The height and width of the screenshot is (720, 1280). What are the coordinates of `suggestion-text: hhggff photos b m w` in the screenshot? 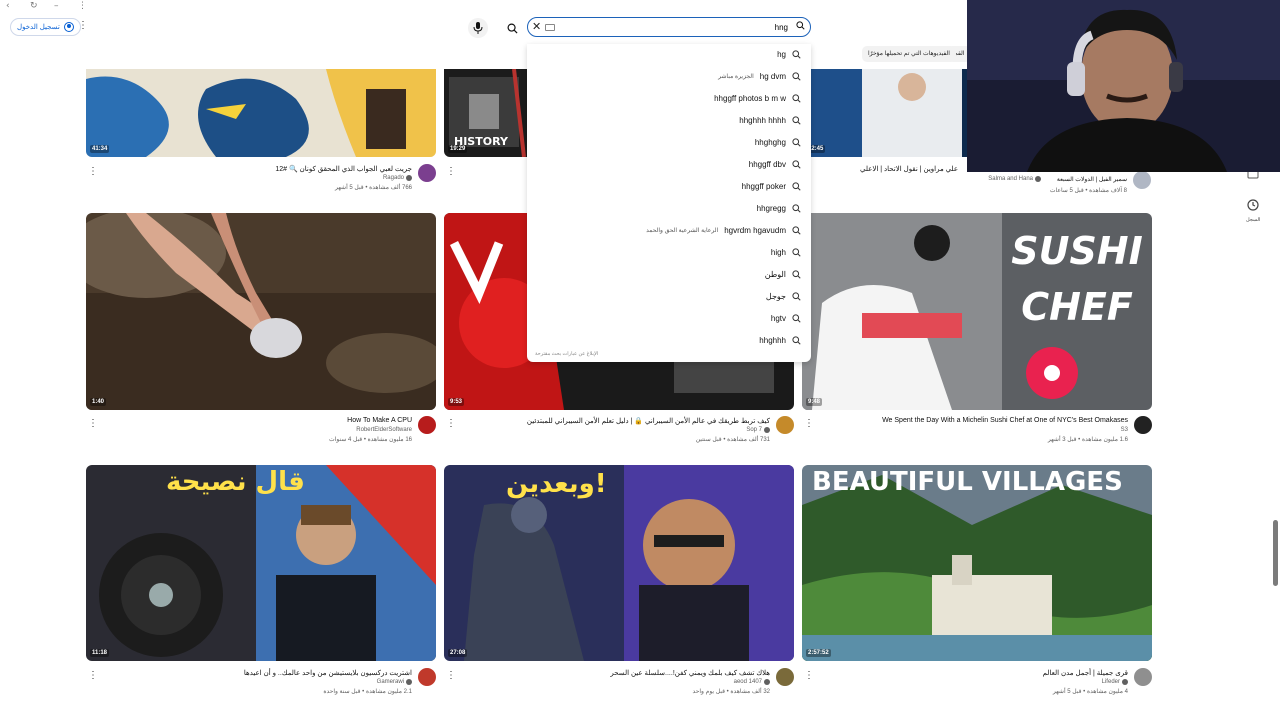 It's located at (750, 98).